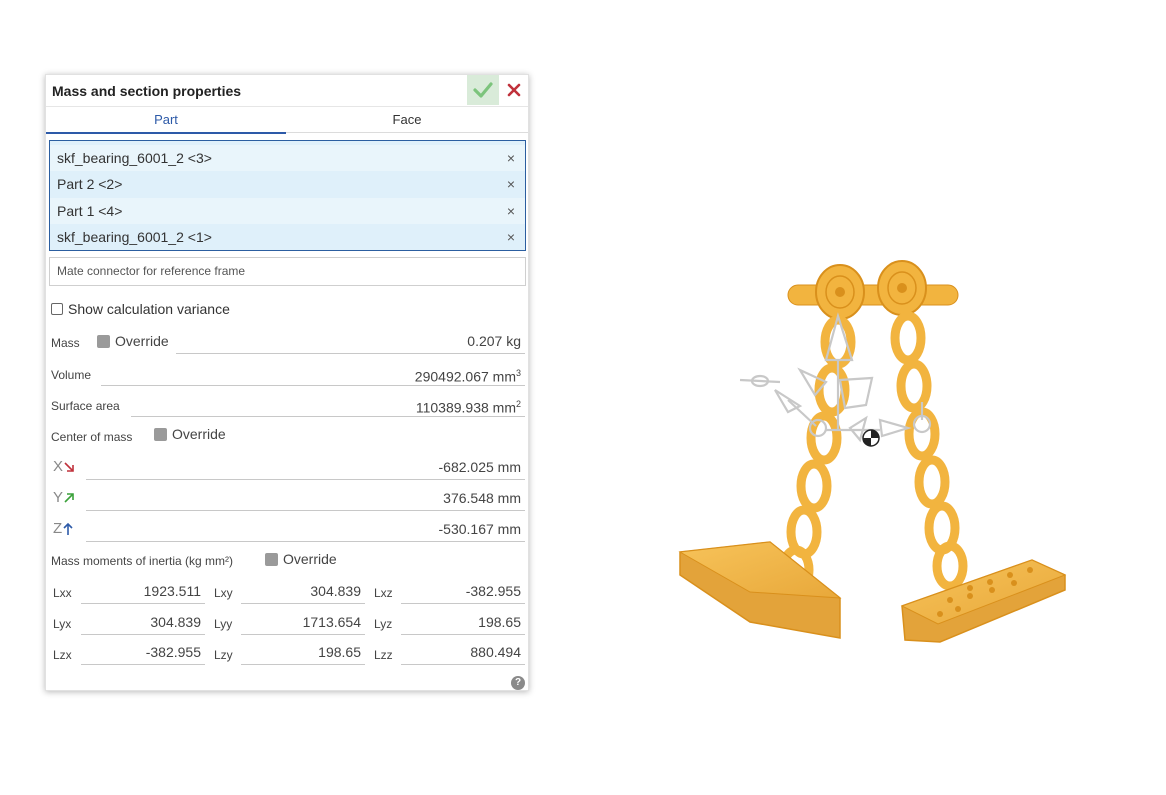 Image resolution: width=1166 pixels, height=795 pixels. I want to click on left-block-part, so click(760, 590).